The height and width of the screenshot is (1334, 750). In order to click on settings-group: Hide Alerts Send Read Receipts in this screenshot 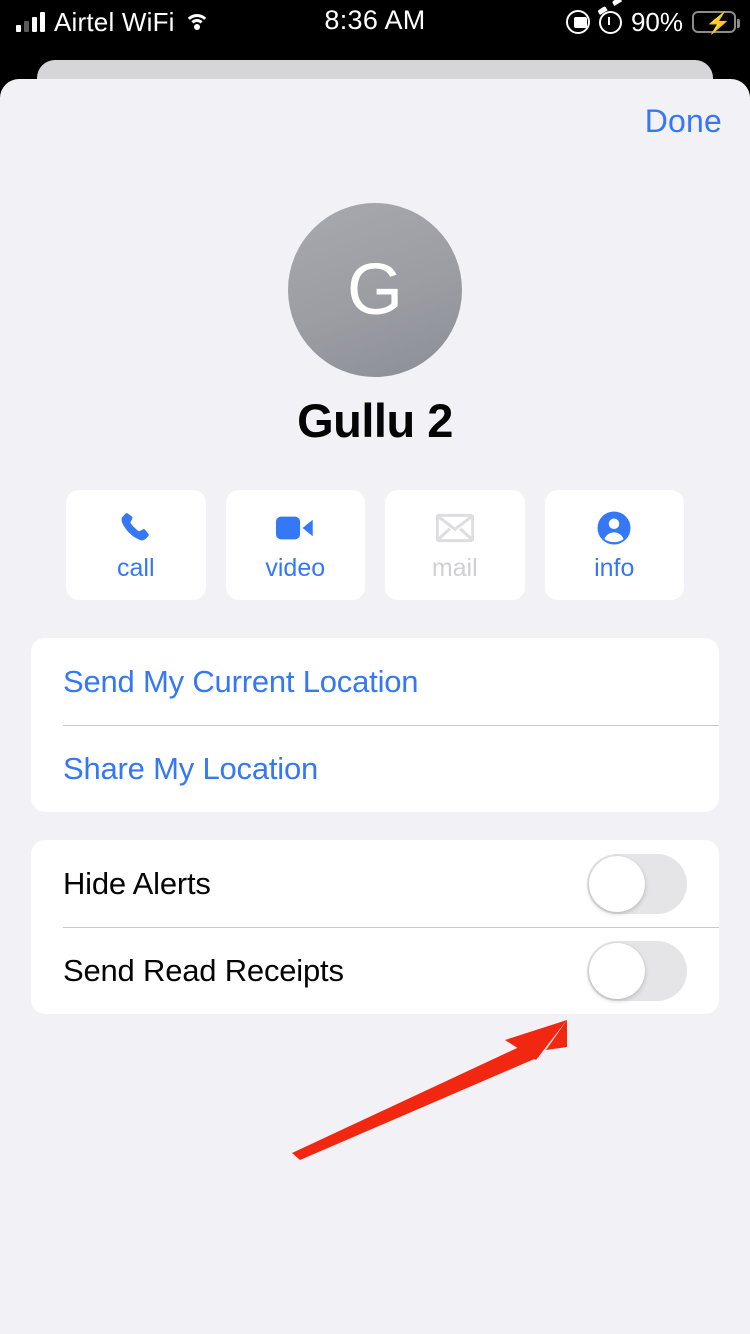, I will do `click(375, 927)`.